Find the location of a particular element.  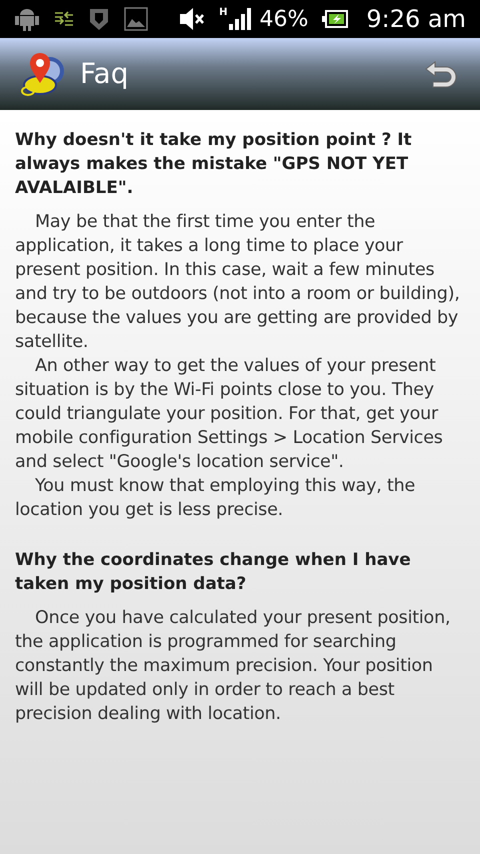

shield-icon is located at coordinates (99, 19).